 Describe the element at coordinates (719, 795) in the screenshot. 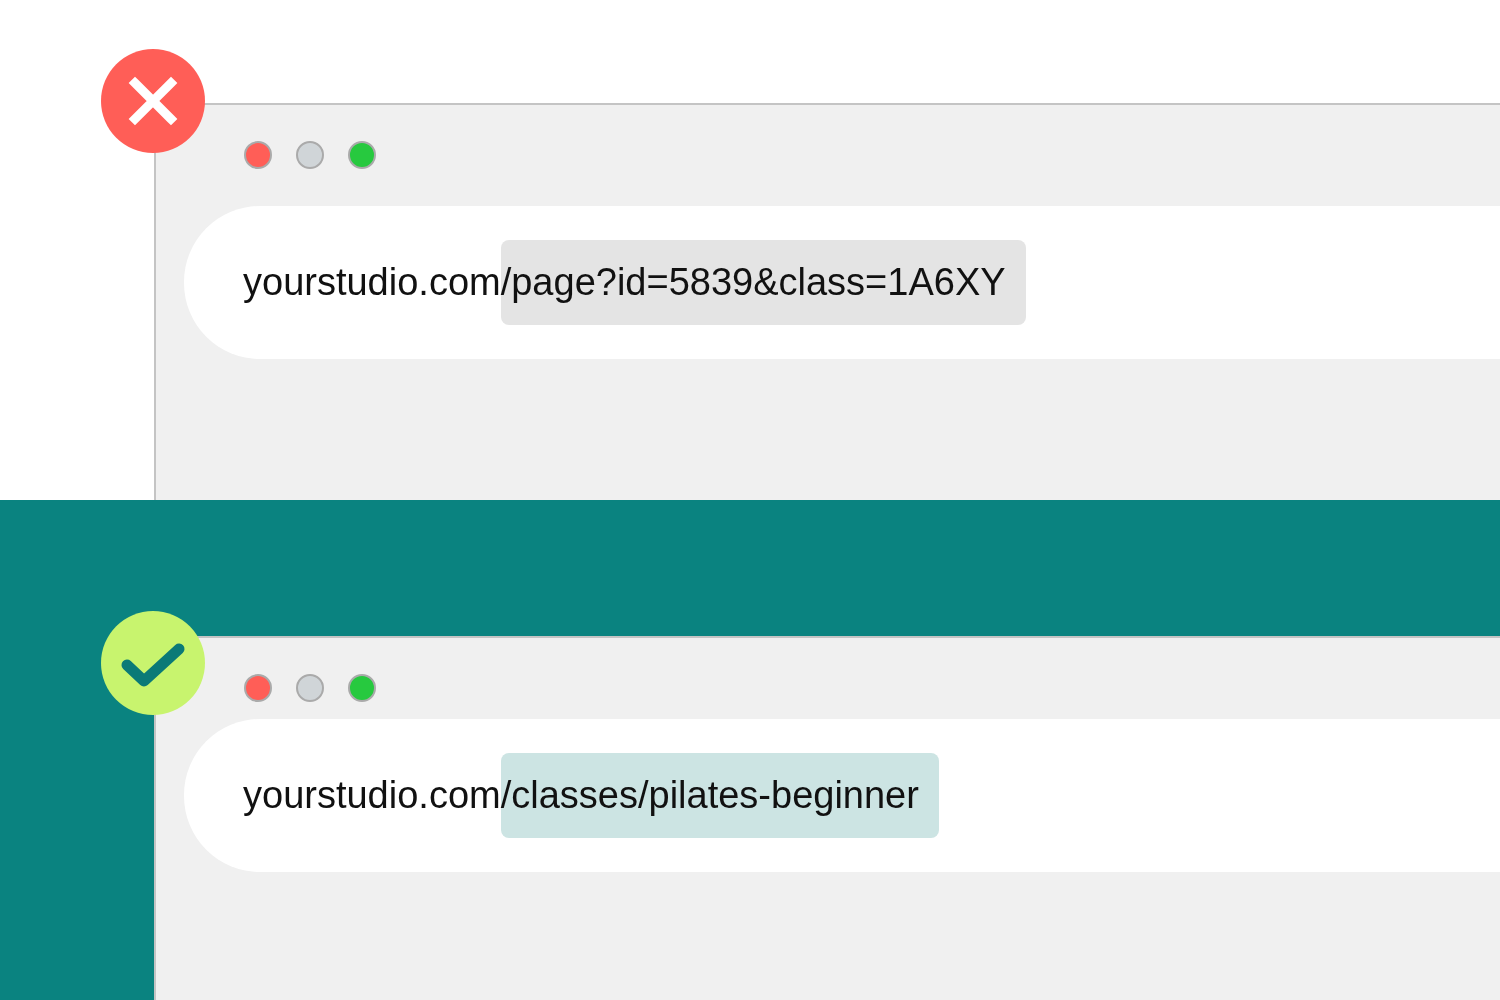

I see `url-path: /classes/pilates-beginner` at that location.